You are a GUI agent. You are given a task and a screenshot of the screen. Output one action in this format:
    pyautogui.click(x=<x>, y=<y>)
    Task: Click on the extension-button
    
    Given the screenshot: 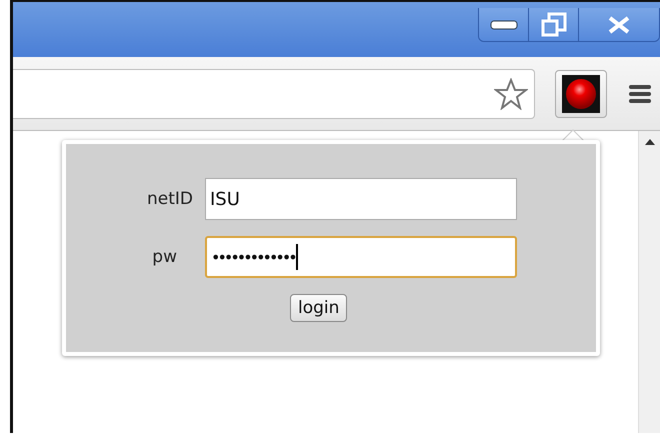 What is the action you would take?
    pyautogui.click(x=581, y=94)
    